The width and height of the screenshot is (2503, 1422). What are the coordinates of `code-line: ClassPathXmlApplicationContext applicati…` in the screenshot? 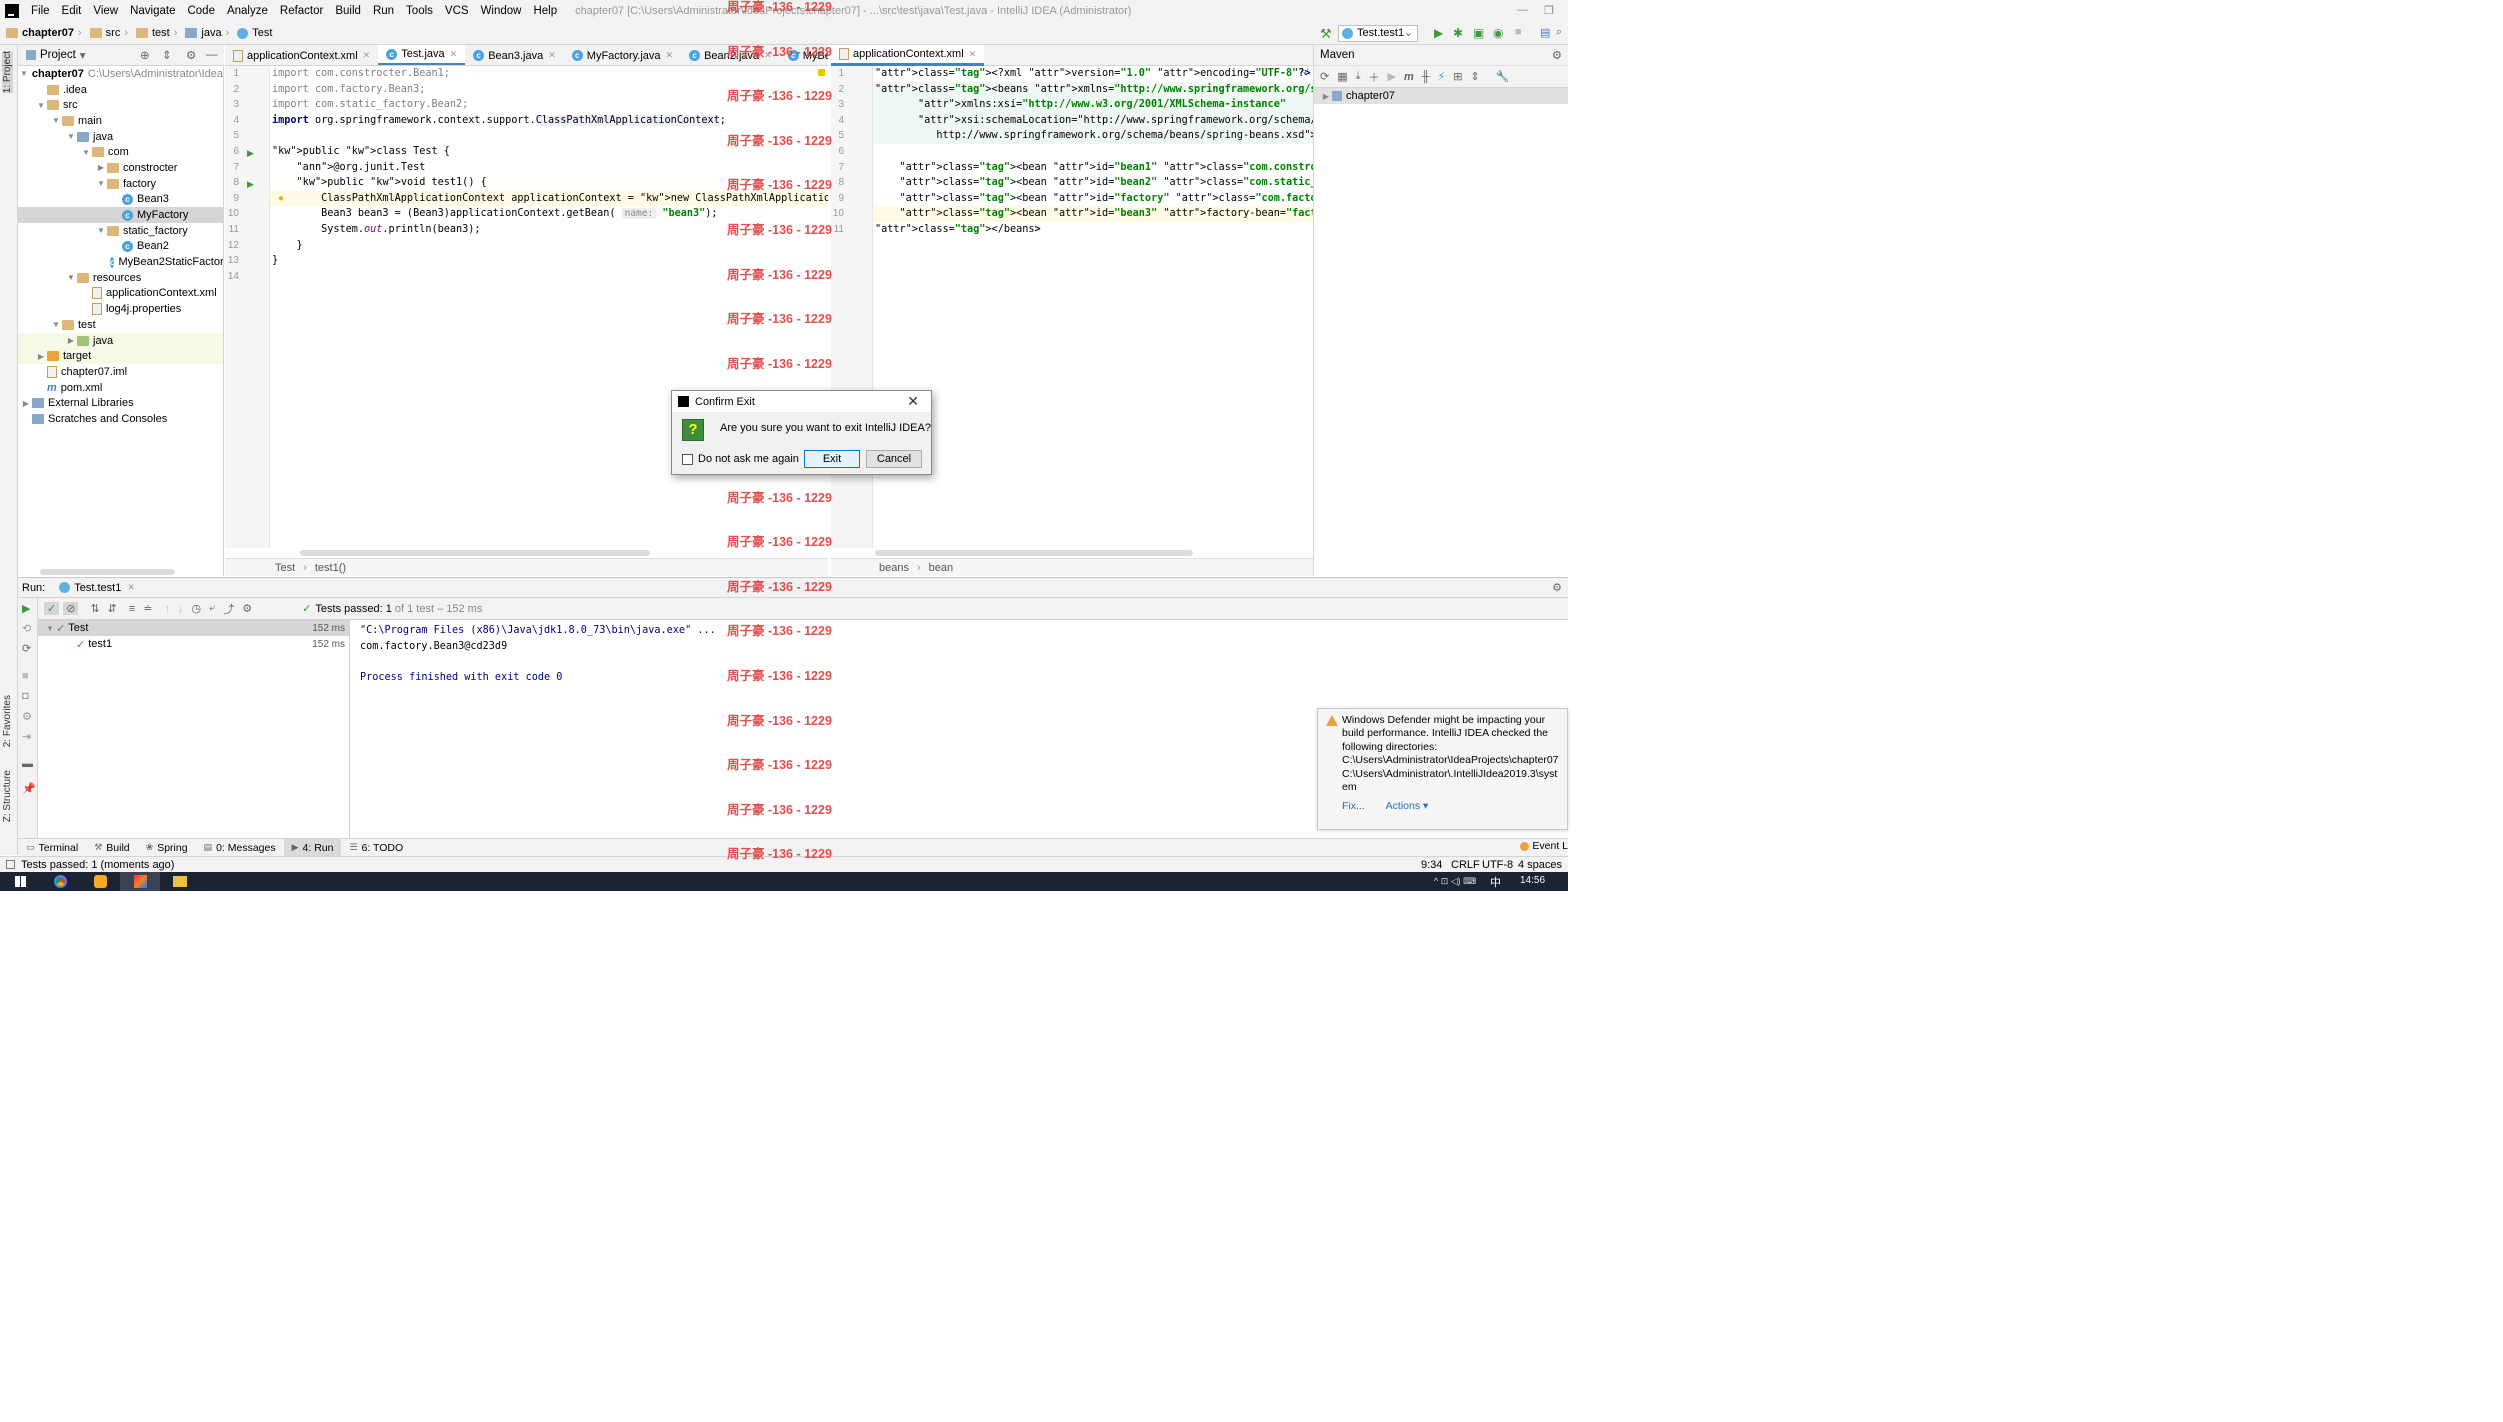 It's located at (549, 198).